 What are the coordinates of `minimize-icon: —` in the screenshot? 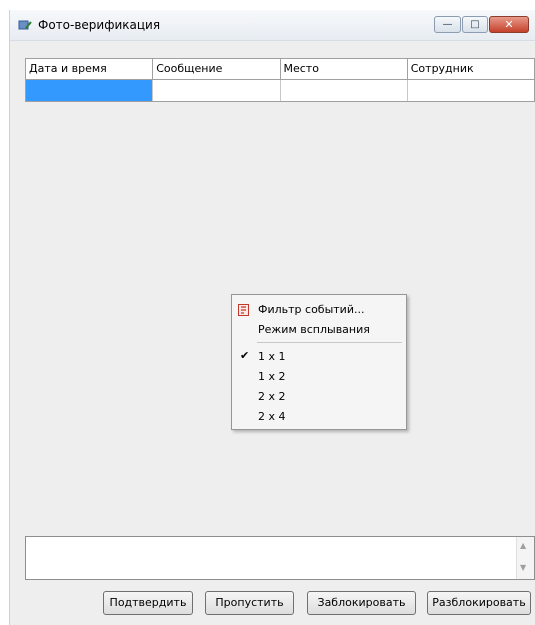 It's located at (447, 24).